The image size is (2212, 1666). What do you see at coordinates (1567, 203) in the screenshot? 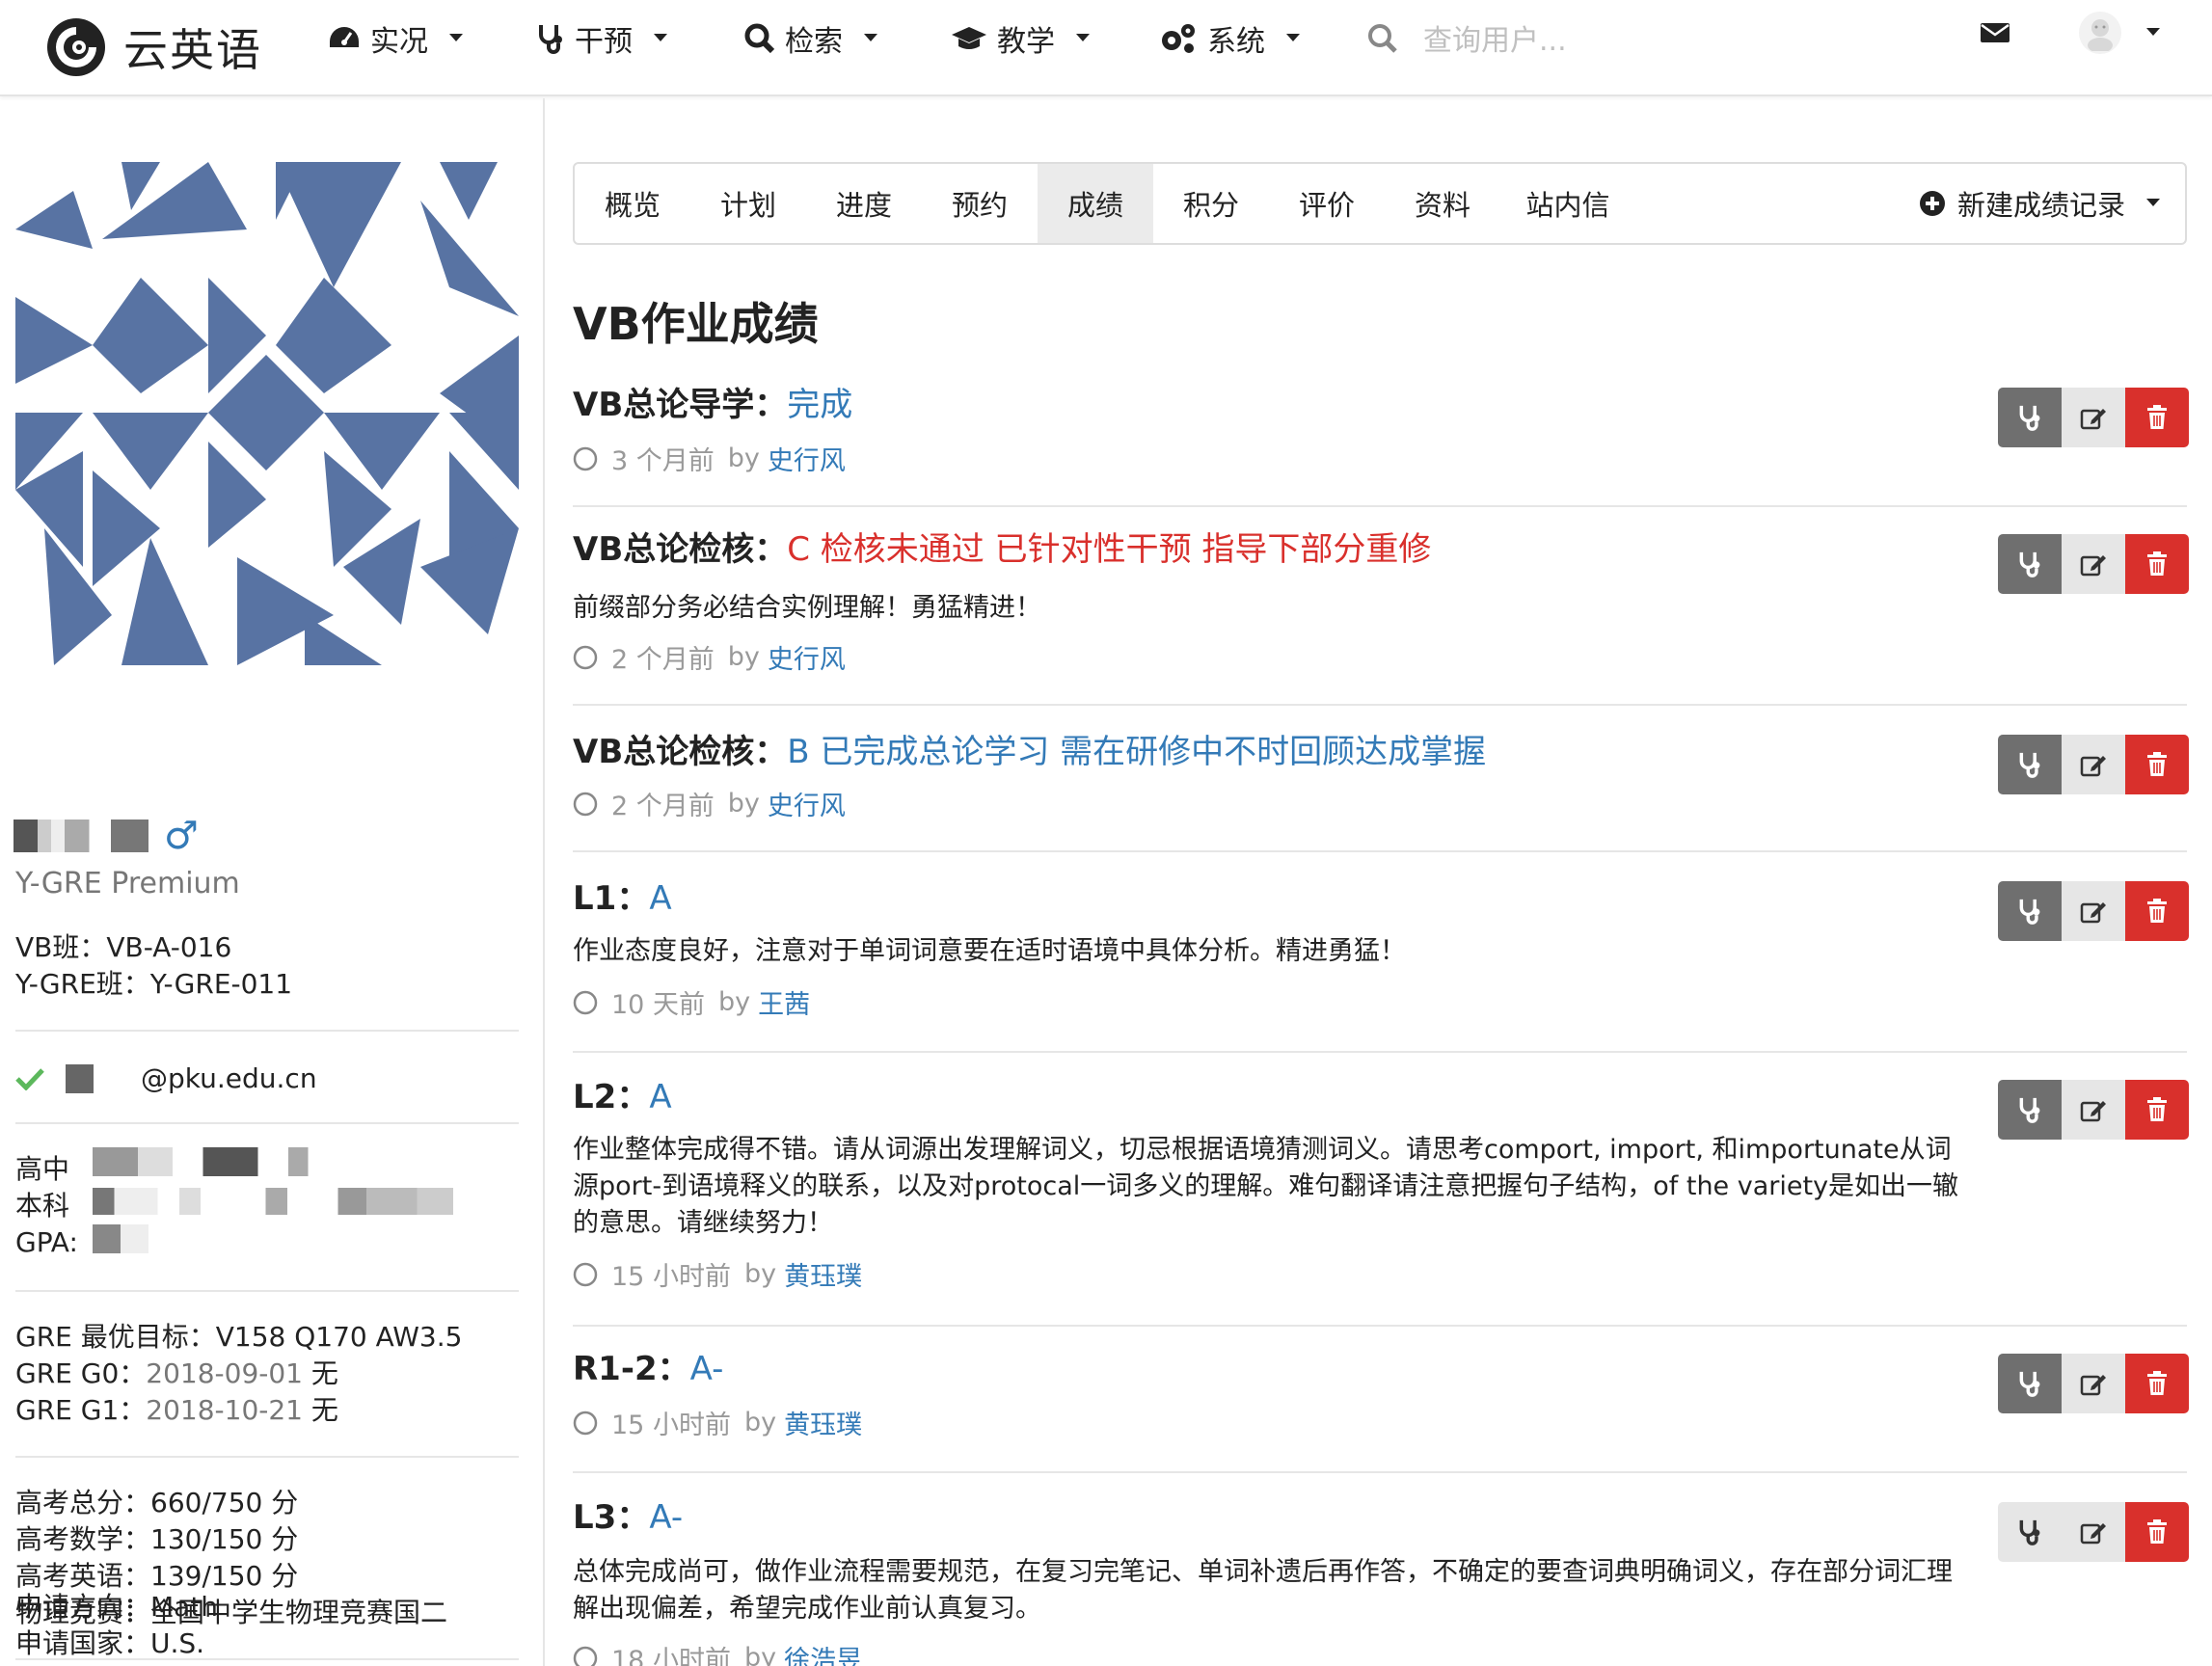
I see `tab-messages: 站内信` at bounding box center [1567, 203].